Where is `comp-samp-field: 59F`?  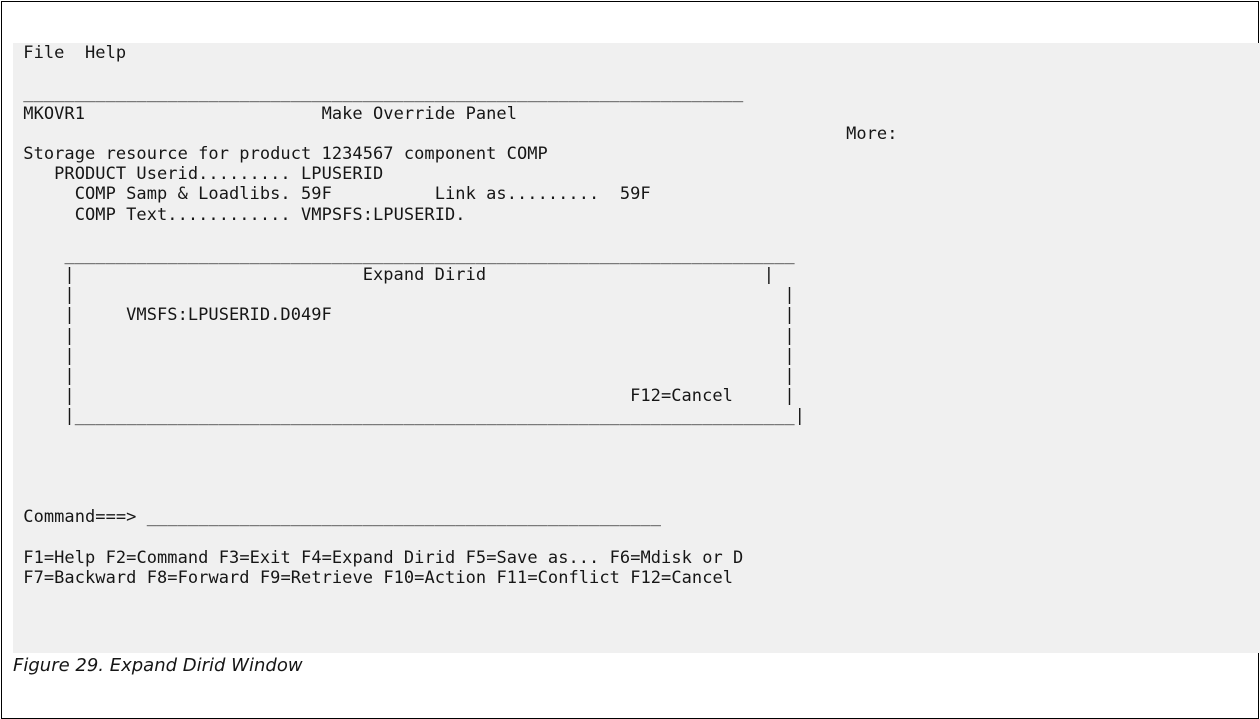 comp-samp-field: 59F is located at coordinates (316, 194).